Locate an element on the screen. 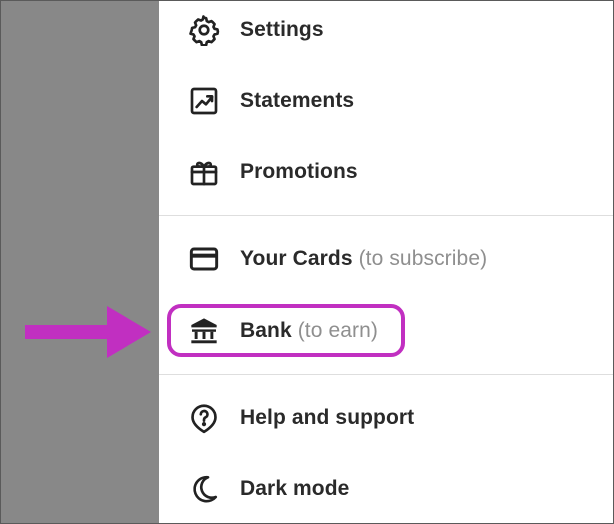 This screenshot has height=524, width=614. menu-item-label: Your Cards is located at coordinates (296, 258).